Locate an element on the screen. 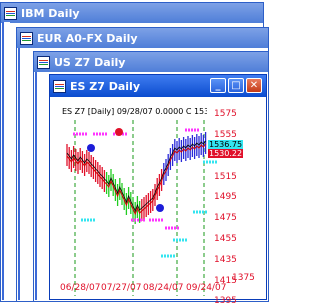 This screenshot has height=306, width=320. price-tick: 1435 is located at coordinates (225, 260).